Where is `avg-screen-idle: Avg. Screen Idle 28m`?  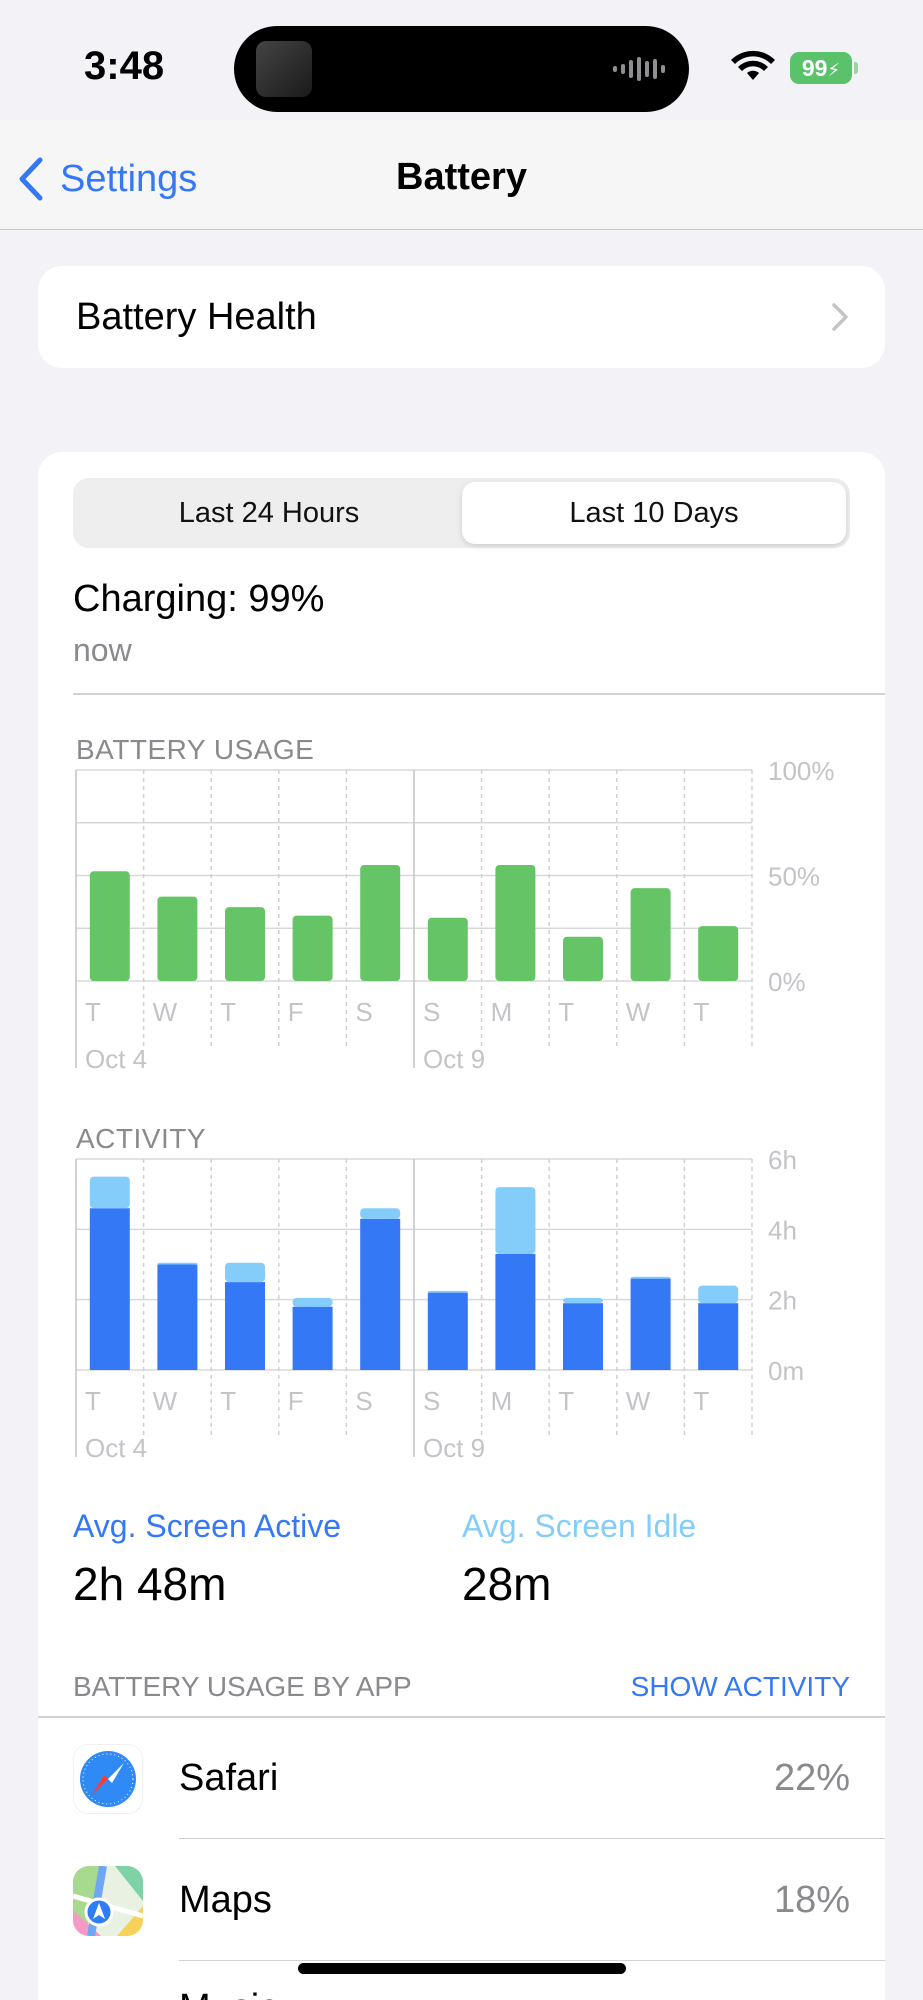
avg-screen-idle: Avg. Screen Idle 28m is located at coordinates (579, 1559).